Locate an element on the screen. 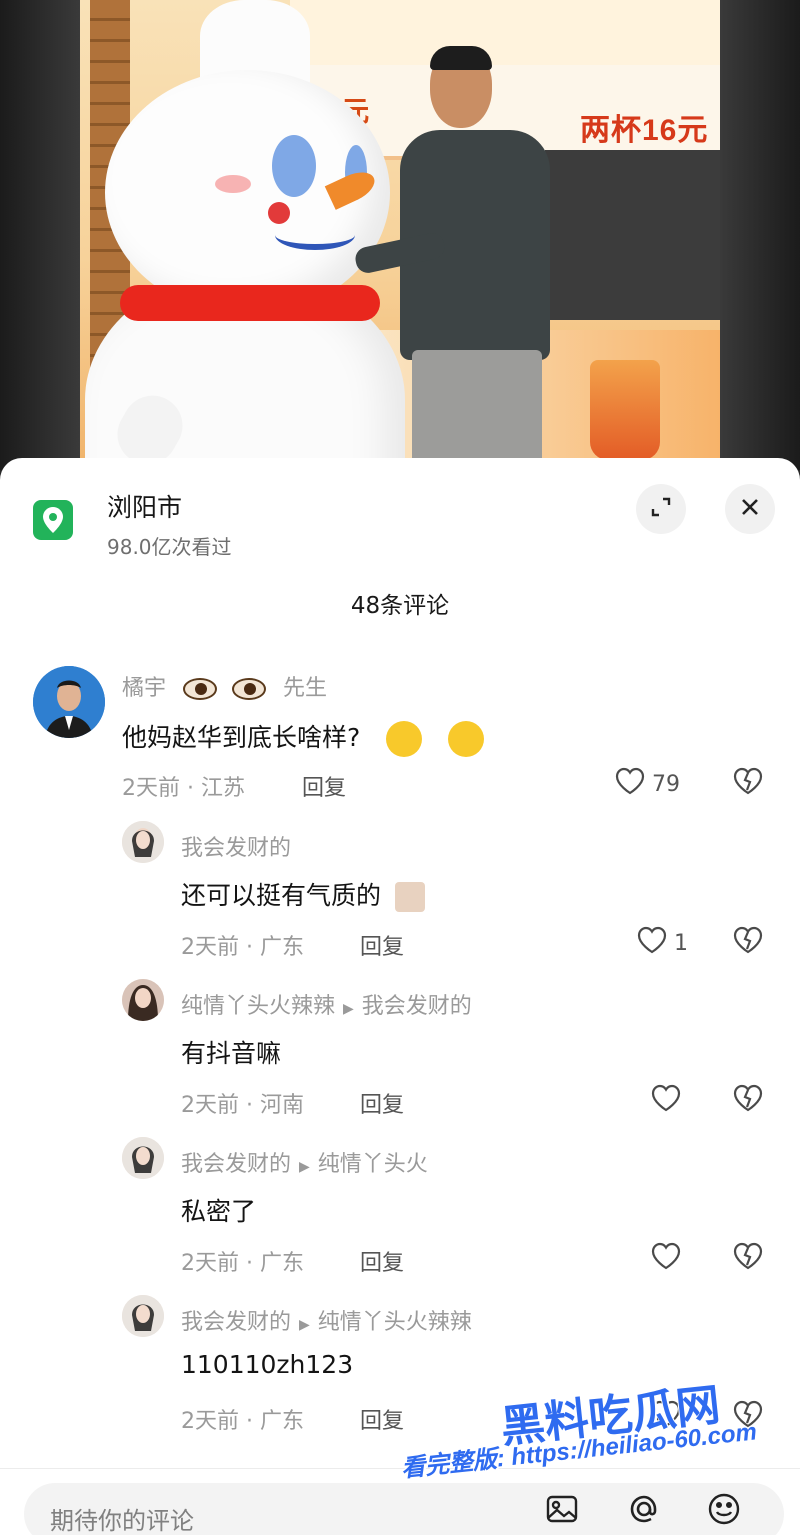 This screenshot has height=1535, width=800. location-name: 浏阳市 is located at coordinates (144, 506).